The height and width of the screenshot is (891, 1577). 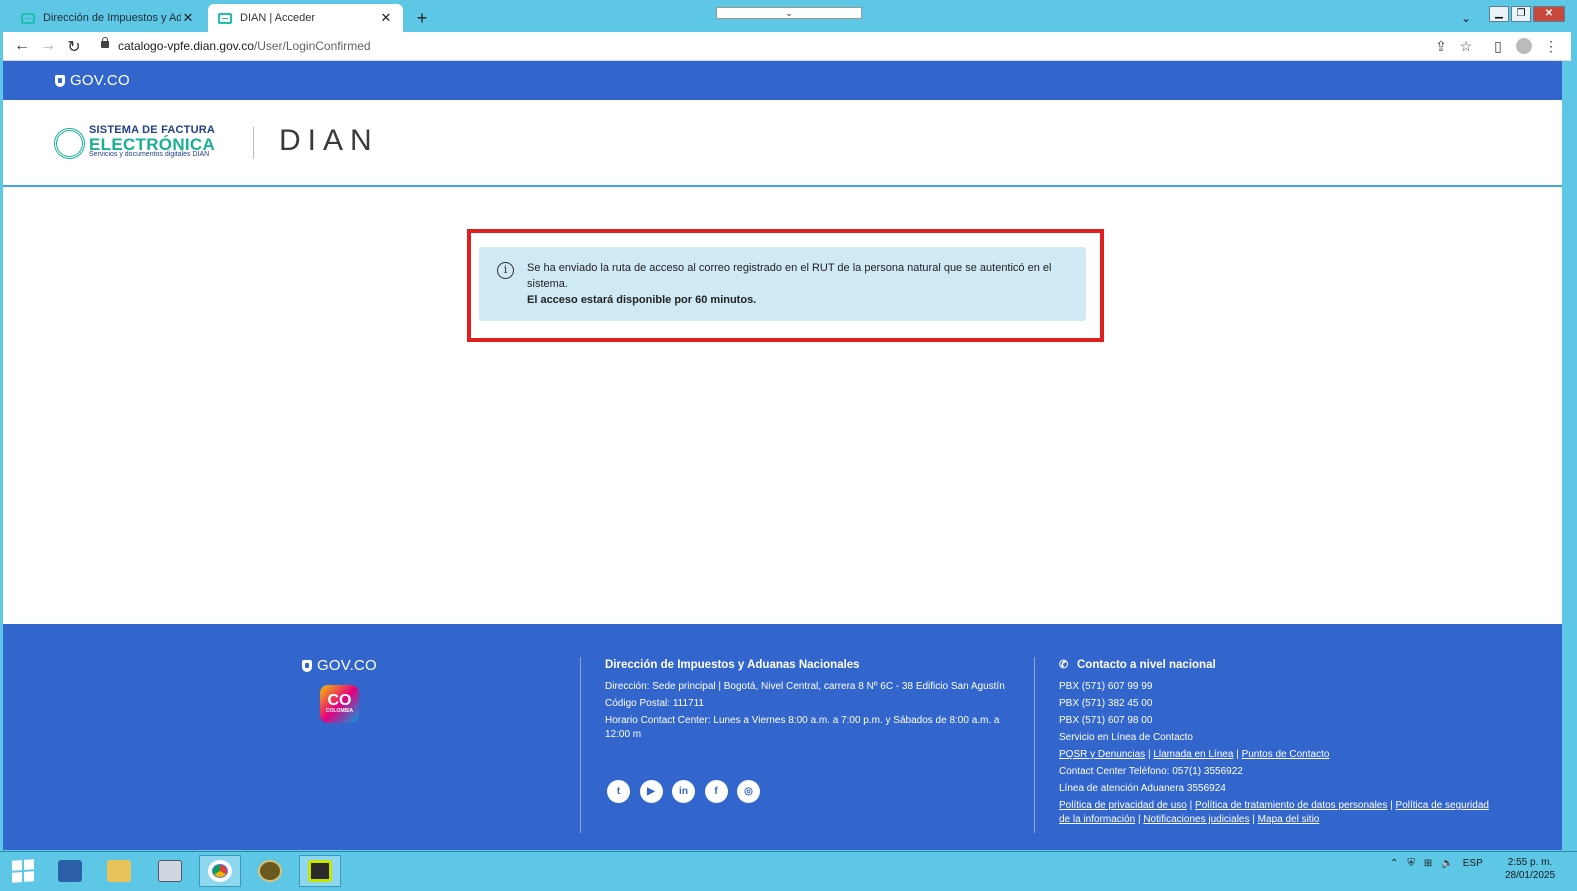 I want to click on sfe-subtitle: Servicios y documentos digitales DIAN, so click(x=149, y=154).